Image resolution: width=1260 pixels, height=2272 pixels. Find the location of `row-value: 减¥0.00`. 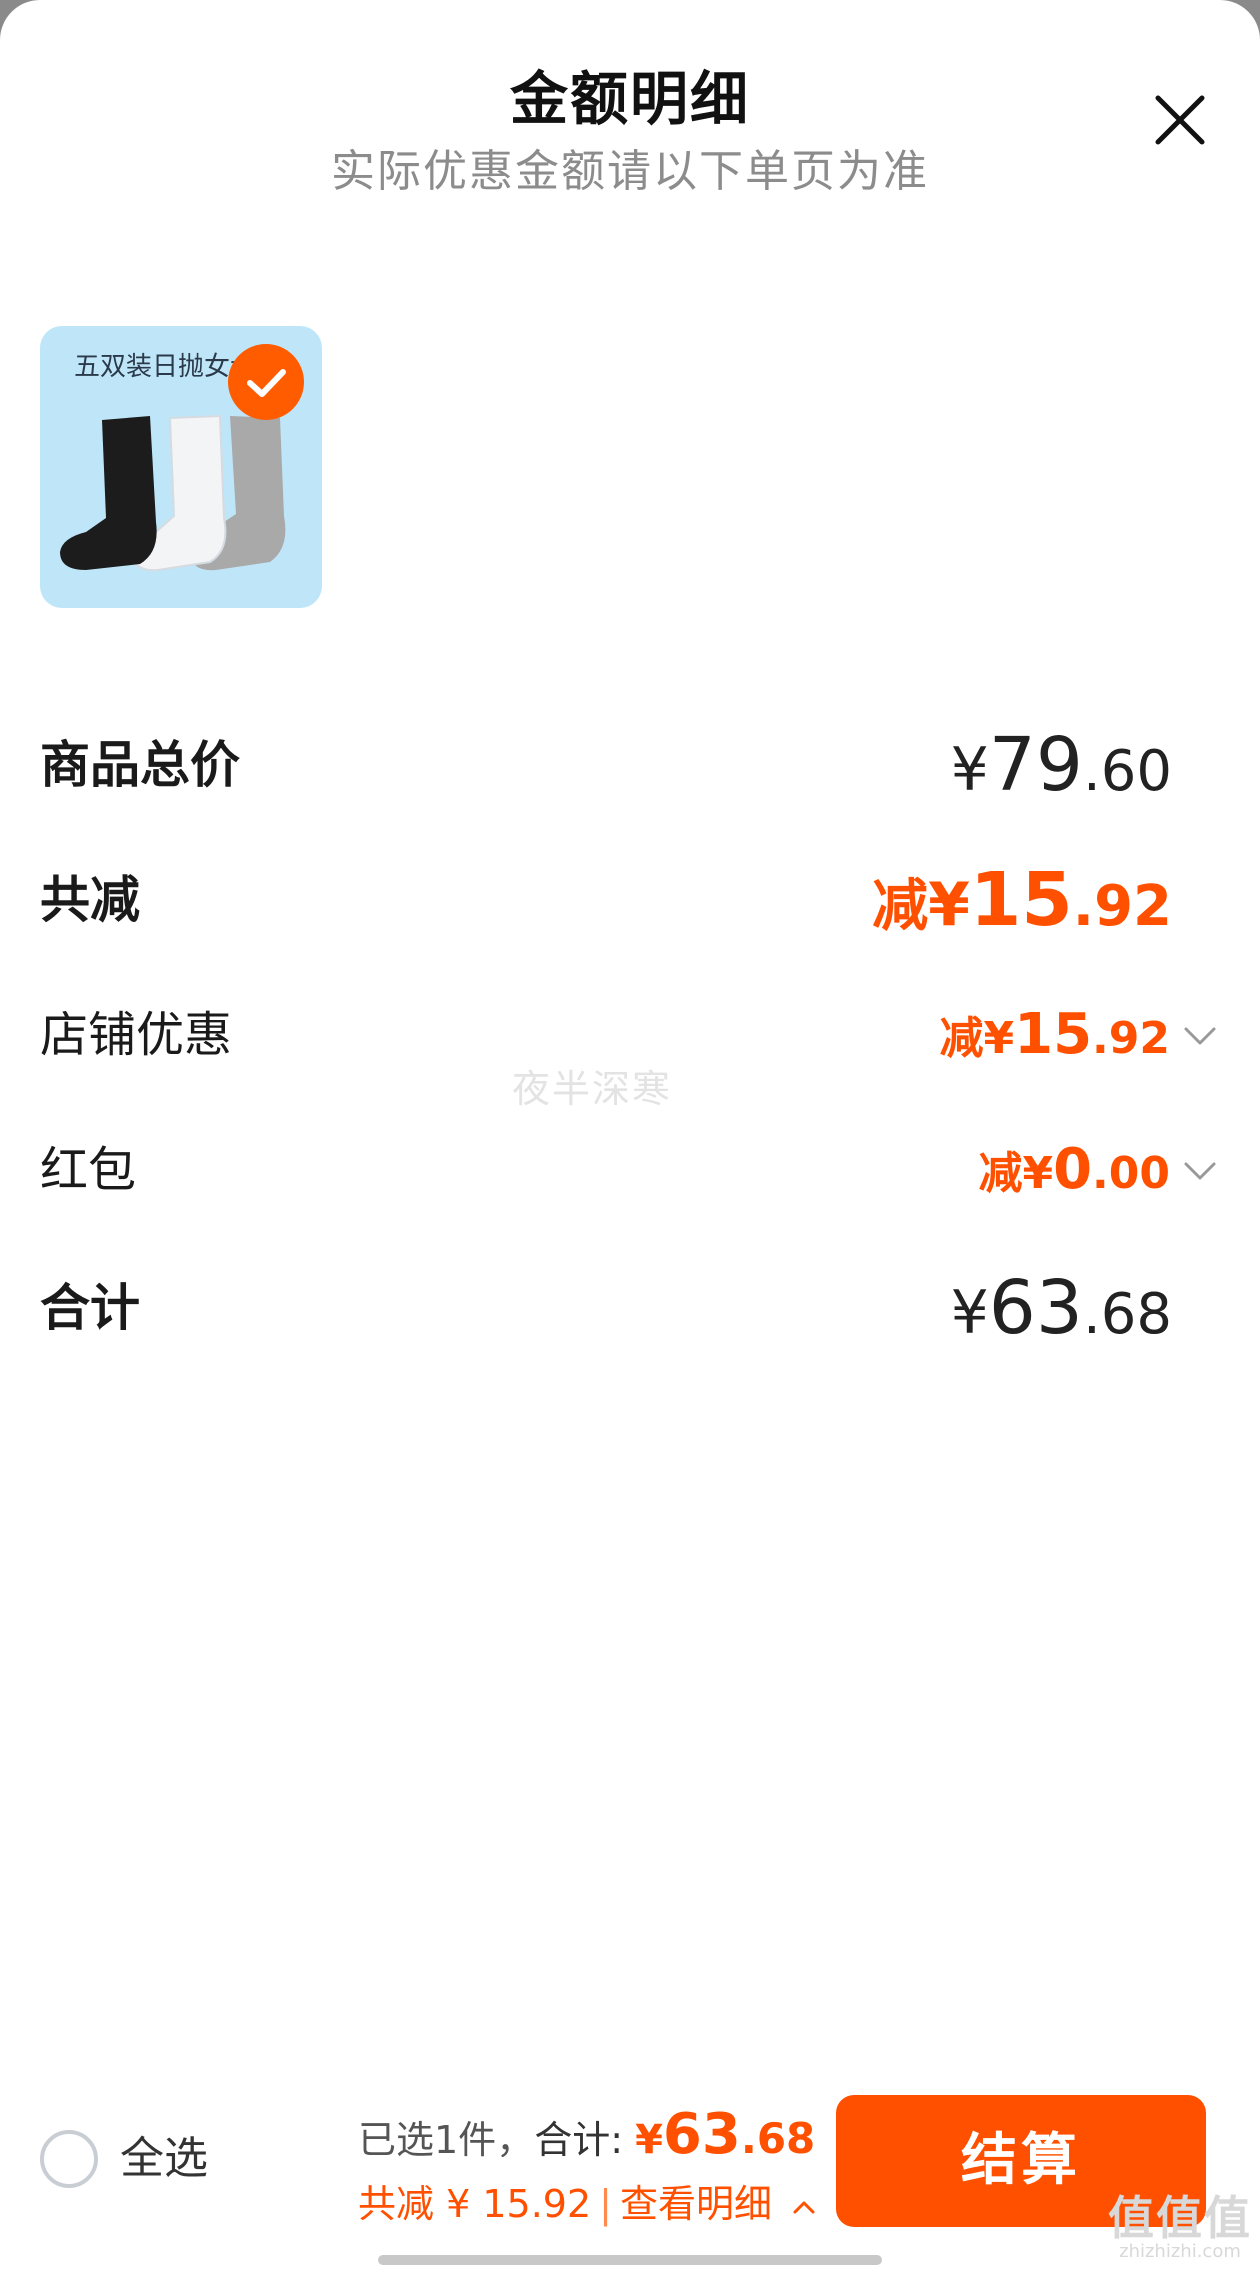

row-value: 减¥0.00 is located at coordinates (1074, 1169).